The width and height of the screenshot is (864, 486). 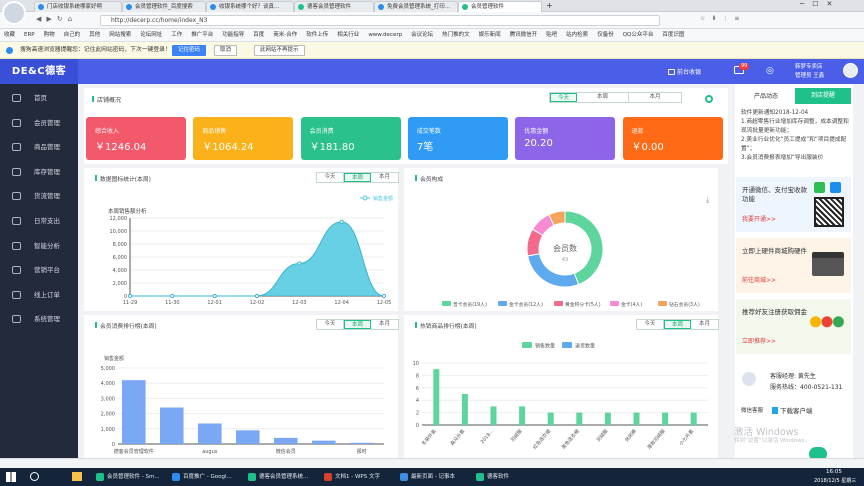 I want to click on stat-card-3: 会员消费 ￥181.80, so click(x=350, y=138).